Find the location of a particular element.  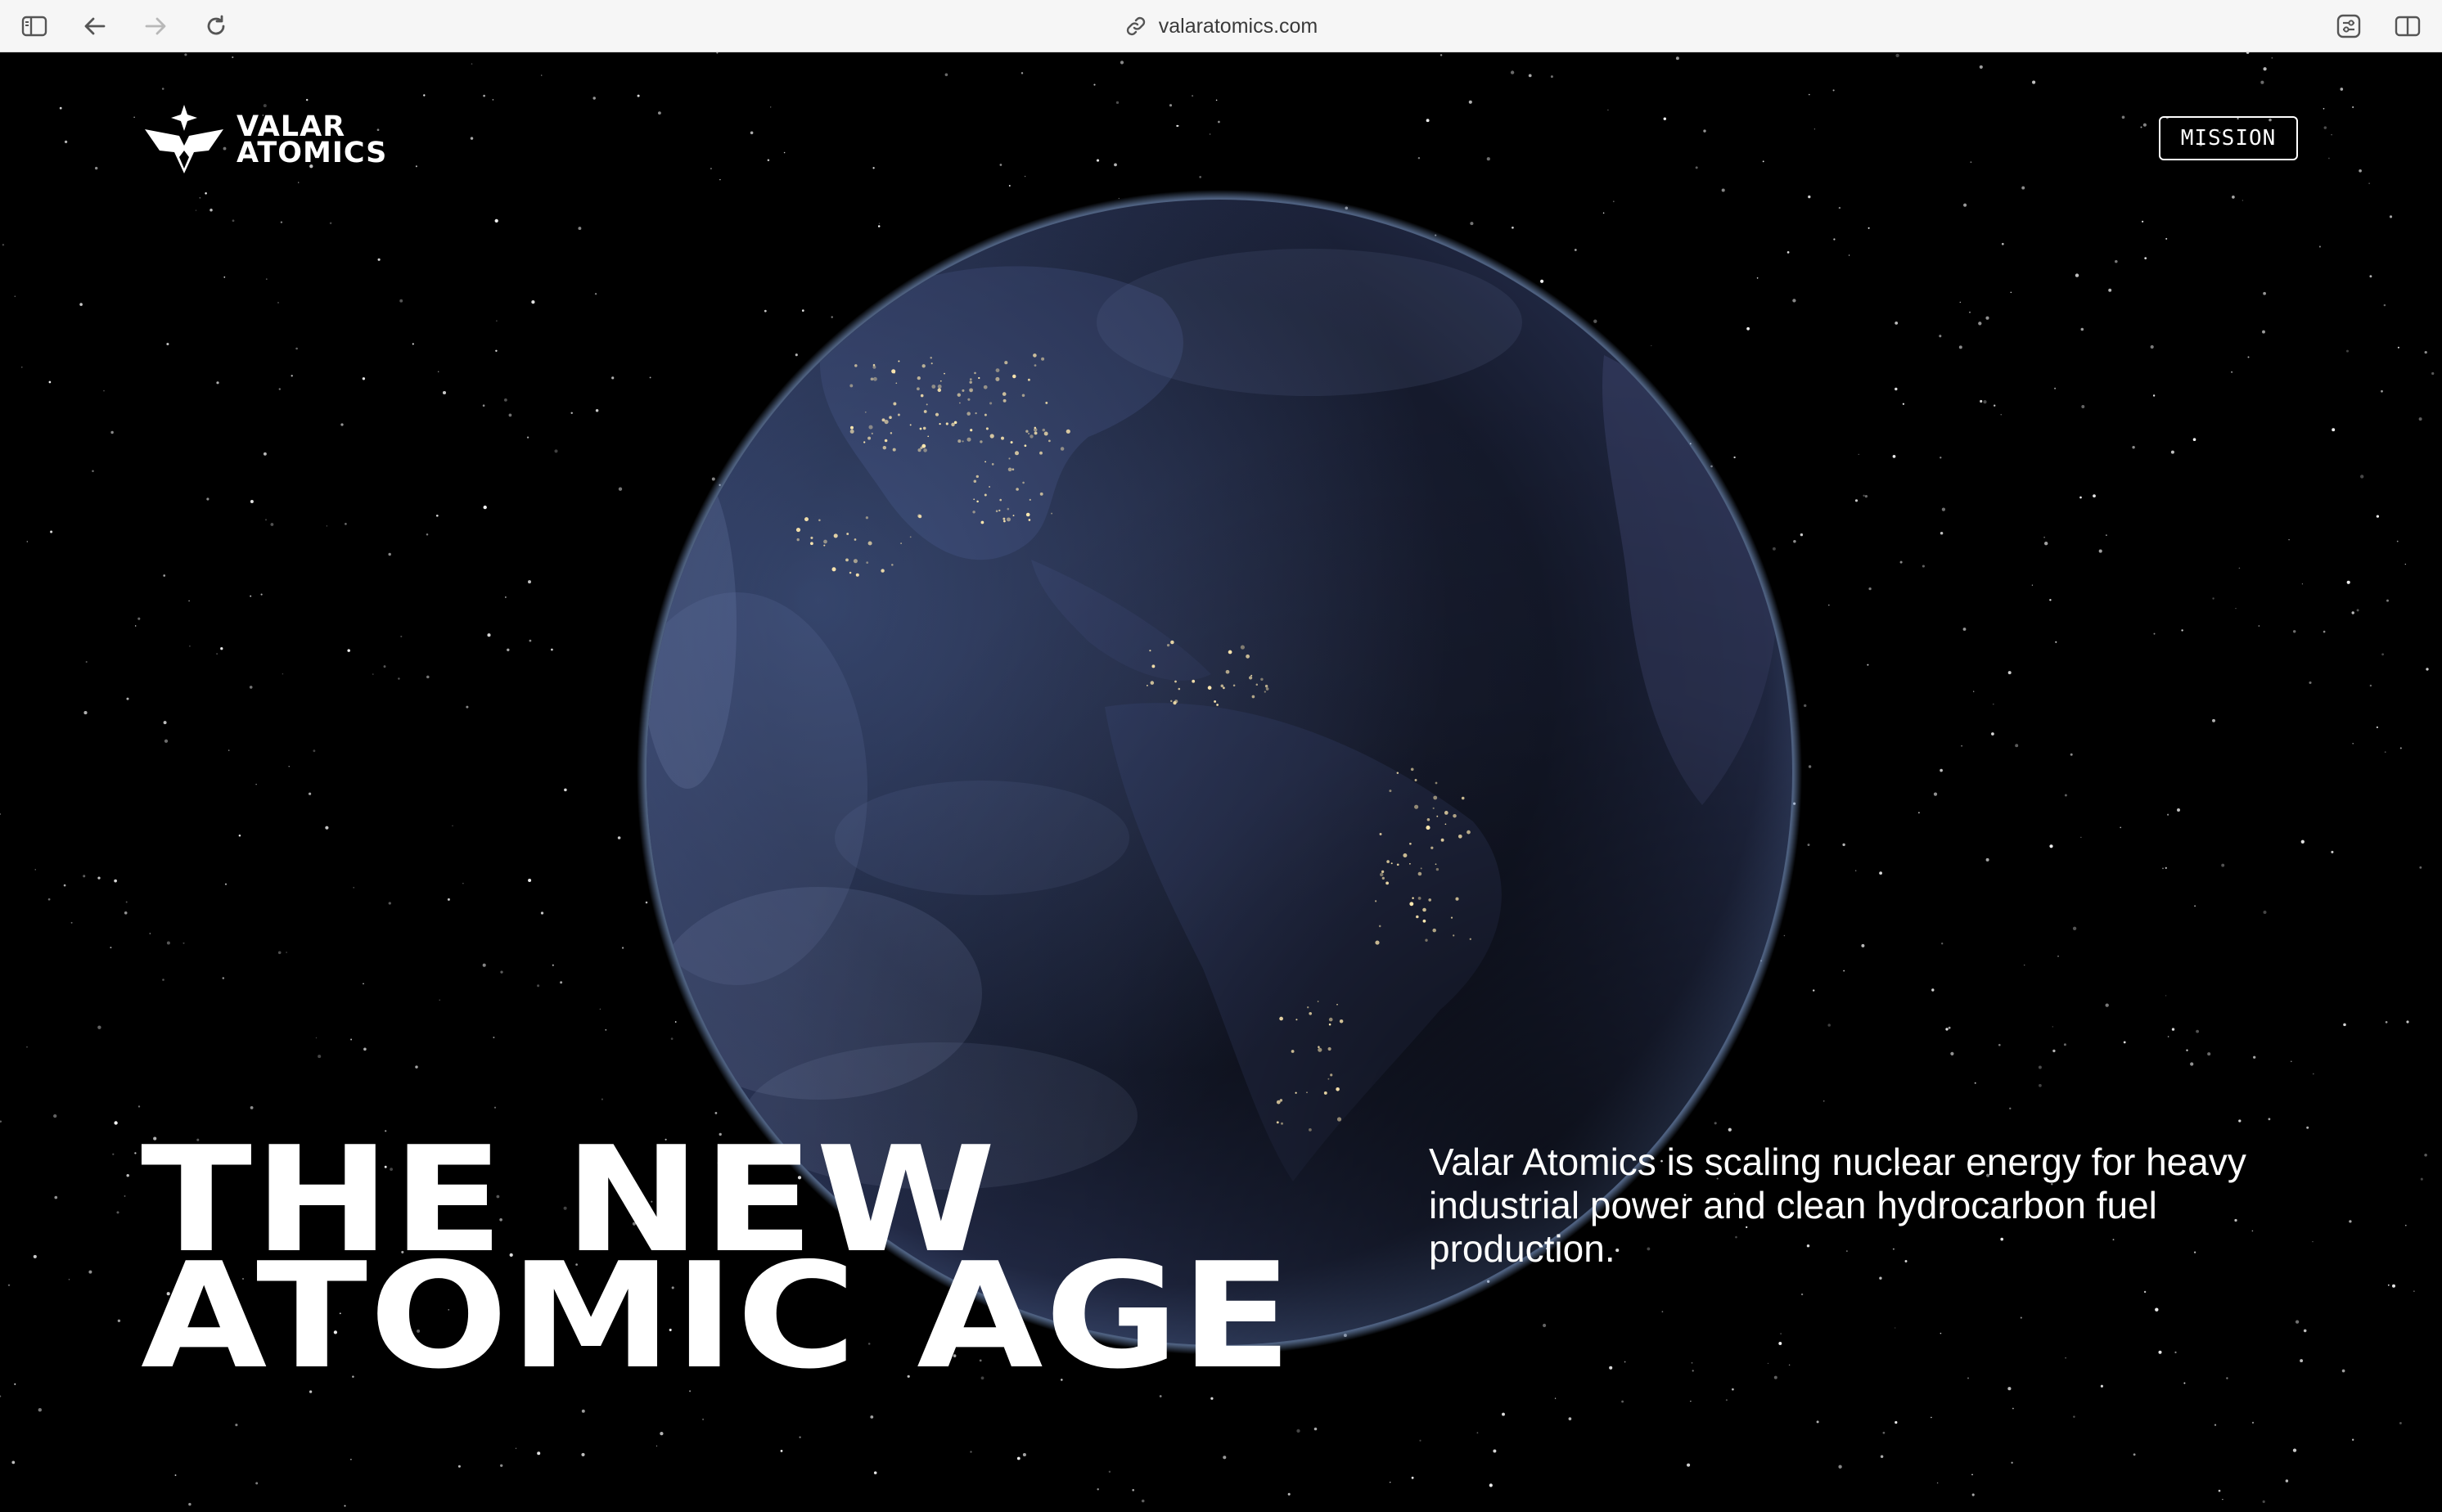

logo: VALAR ATOMICS is located at coordinates (265, 140).